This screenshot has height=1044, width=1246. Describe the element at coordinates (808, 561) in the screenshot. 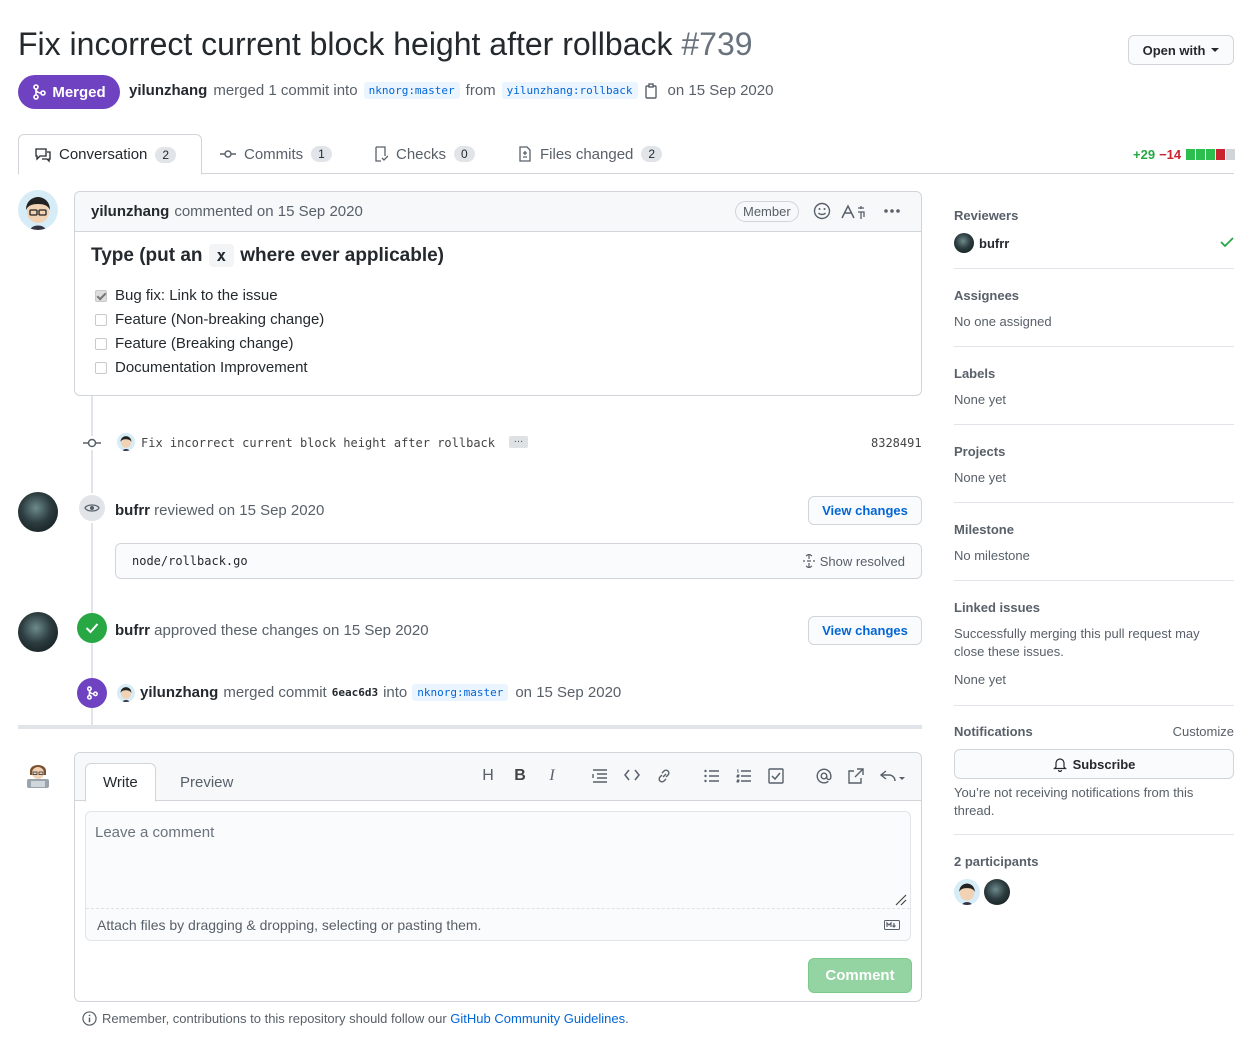

I see `unfold-icon` at that location.